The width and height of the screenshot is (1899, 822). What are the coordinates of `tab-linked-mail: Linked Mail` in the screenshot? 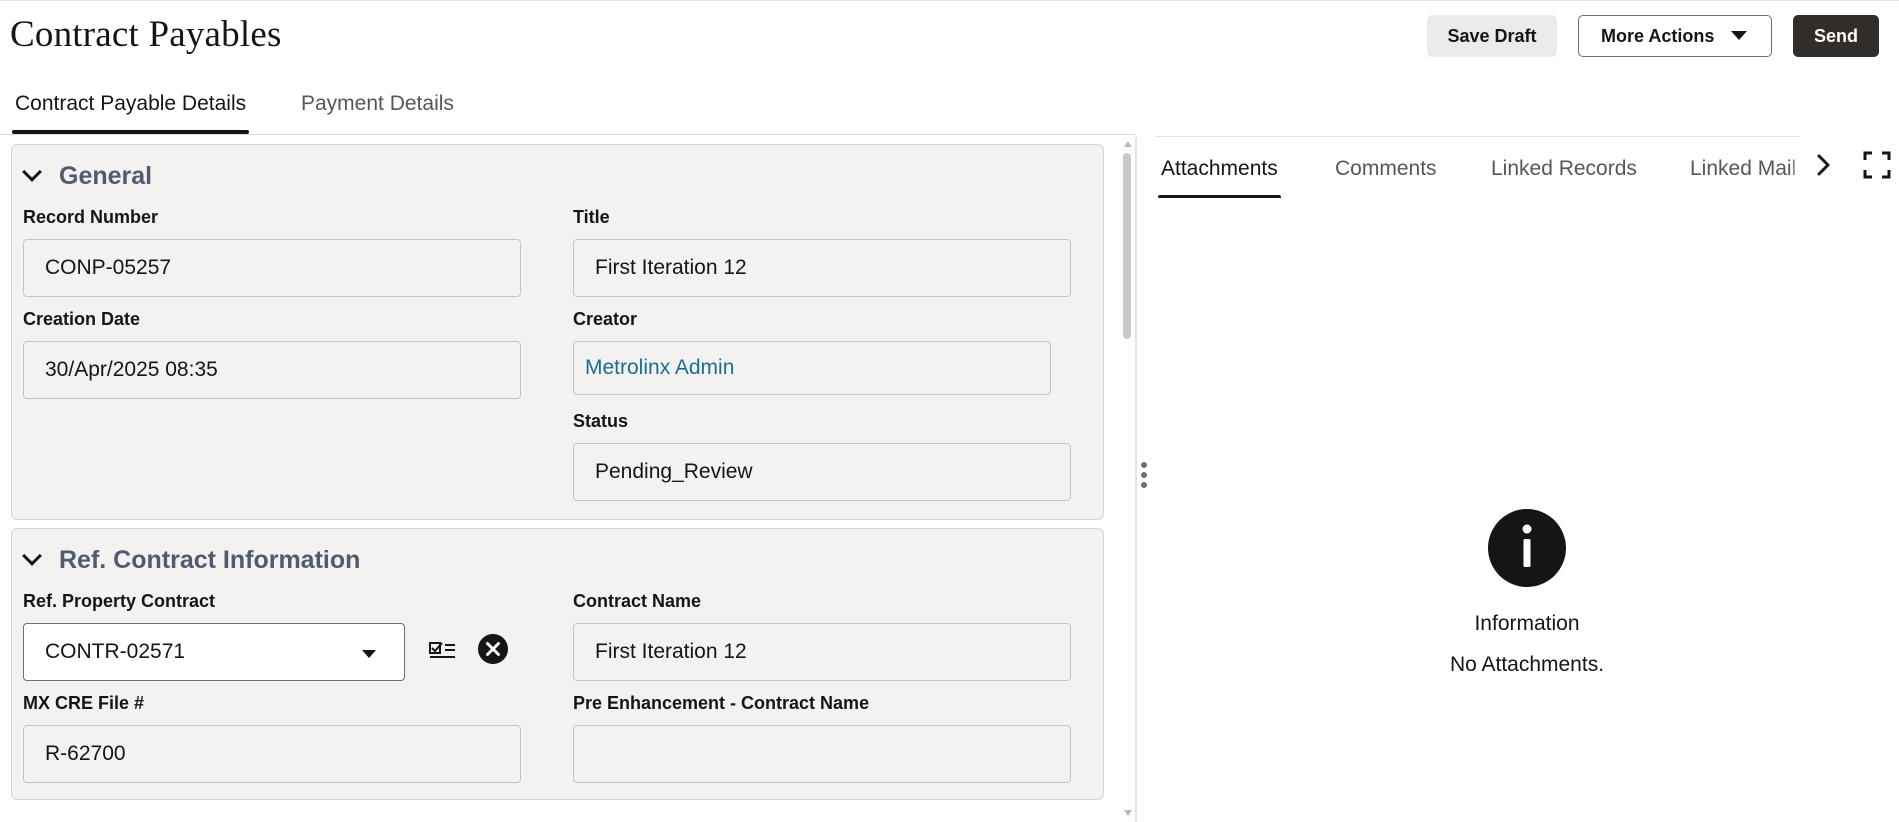 It's located at (1743, 169).